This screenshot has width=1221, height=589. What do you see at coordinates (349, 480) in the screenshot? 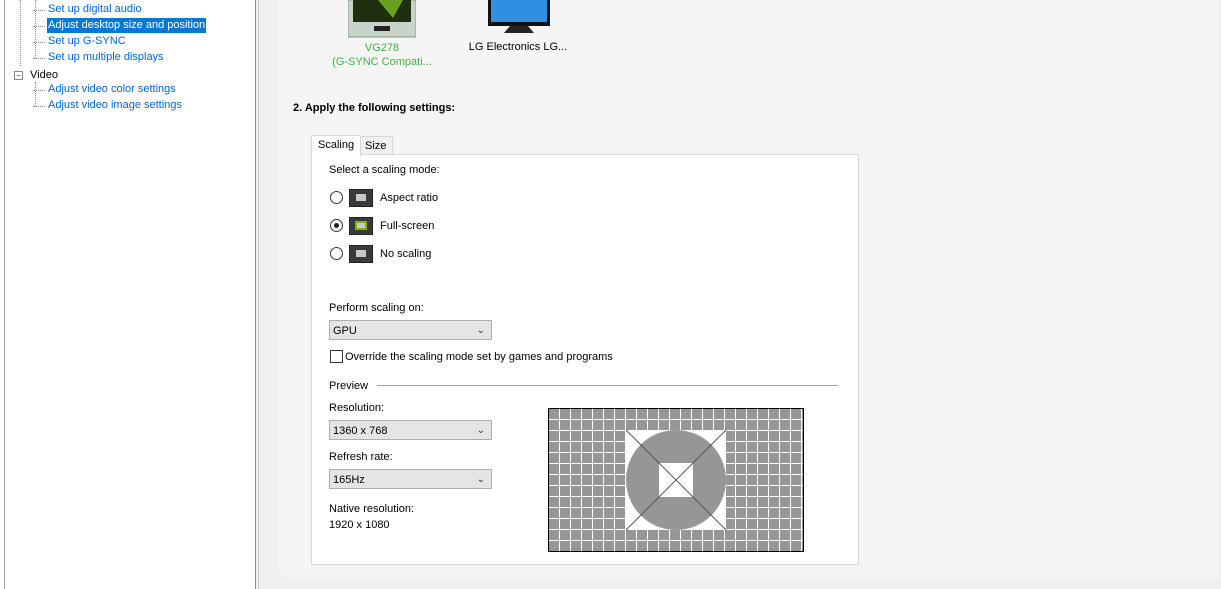
I see `selected-value: 165Hz` at bounding box center [349, 480].